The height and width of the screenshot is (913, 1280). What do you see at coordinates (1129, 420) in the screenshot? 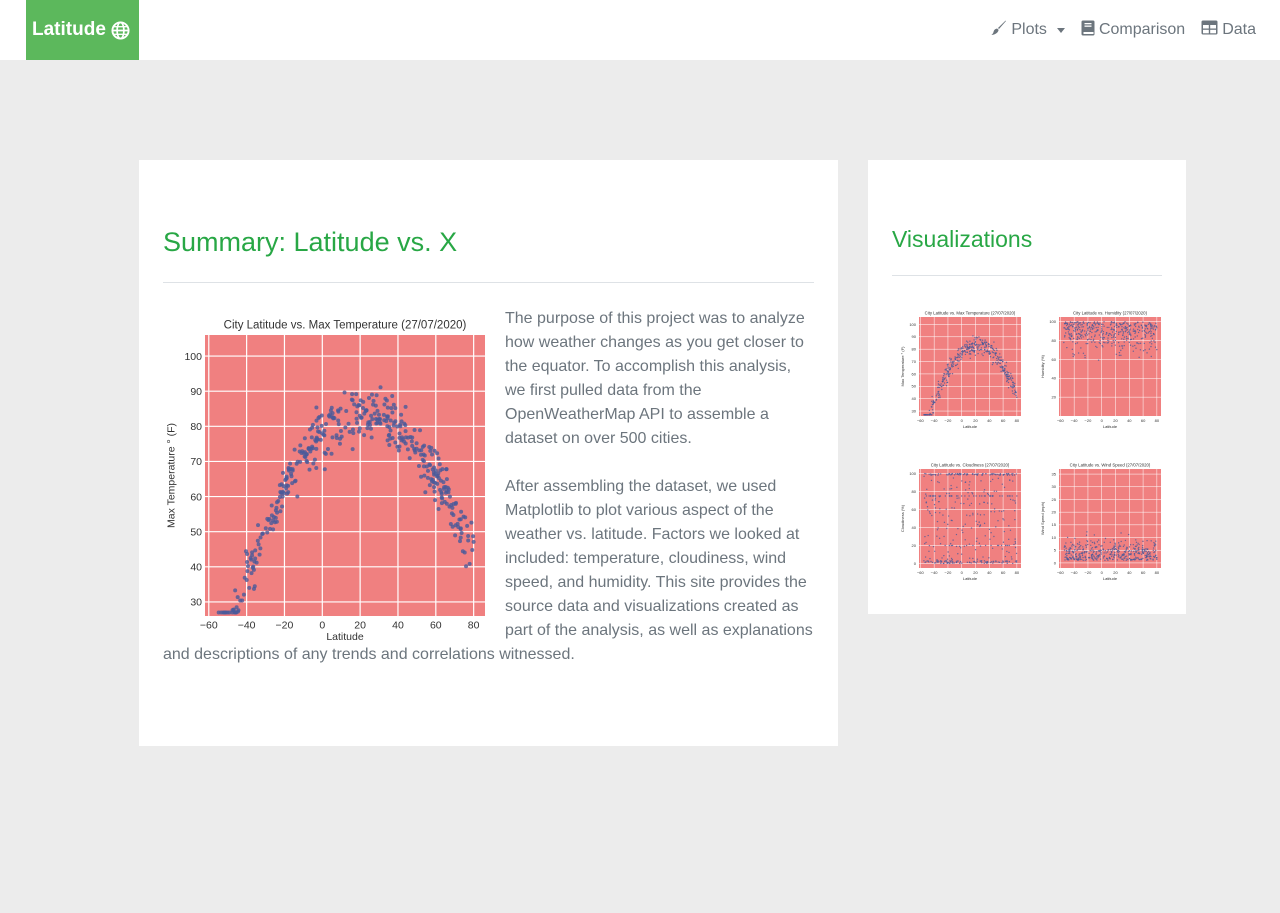
I see `x-tick-label: 40` at bounding box center [1129, 420].